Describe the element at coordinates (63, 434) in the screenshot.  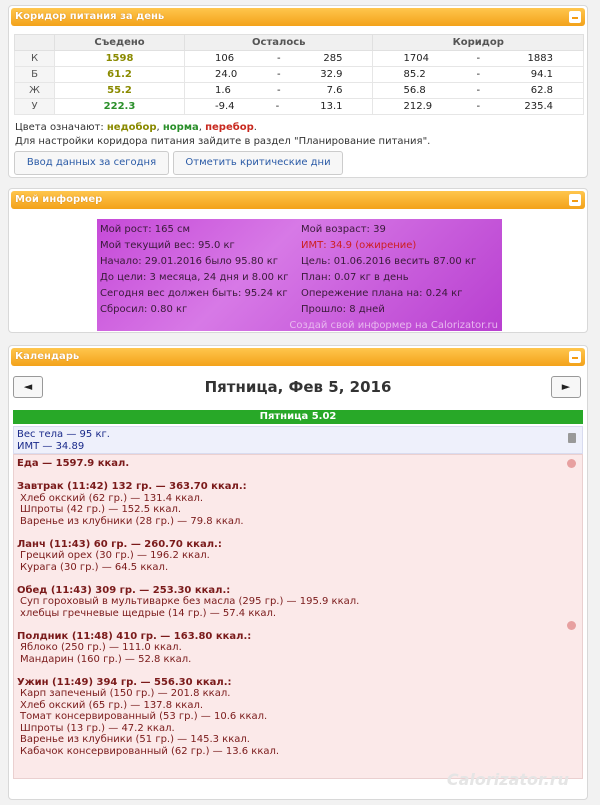
I see `body-weight: Вес тела — 95 кг.` at that location.